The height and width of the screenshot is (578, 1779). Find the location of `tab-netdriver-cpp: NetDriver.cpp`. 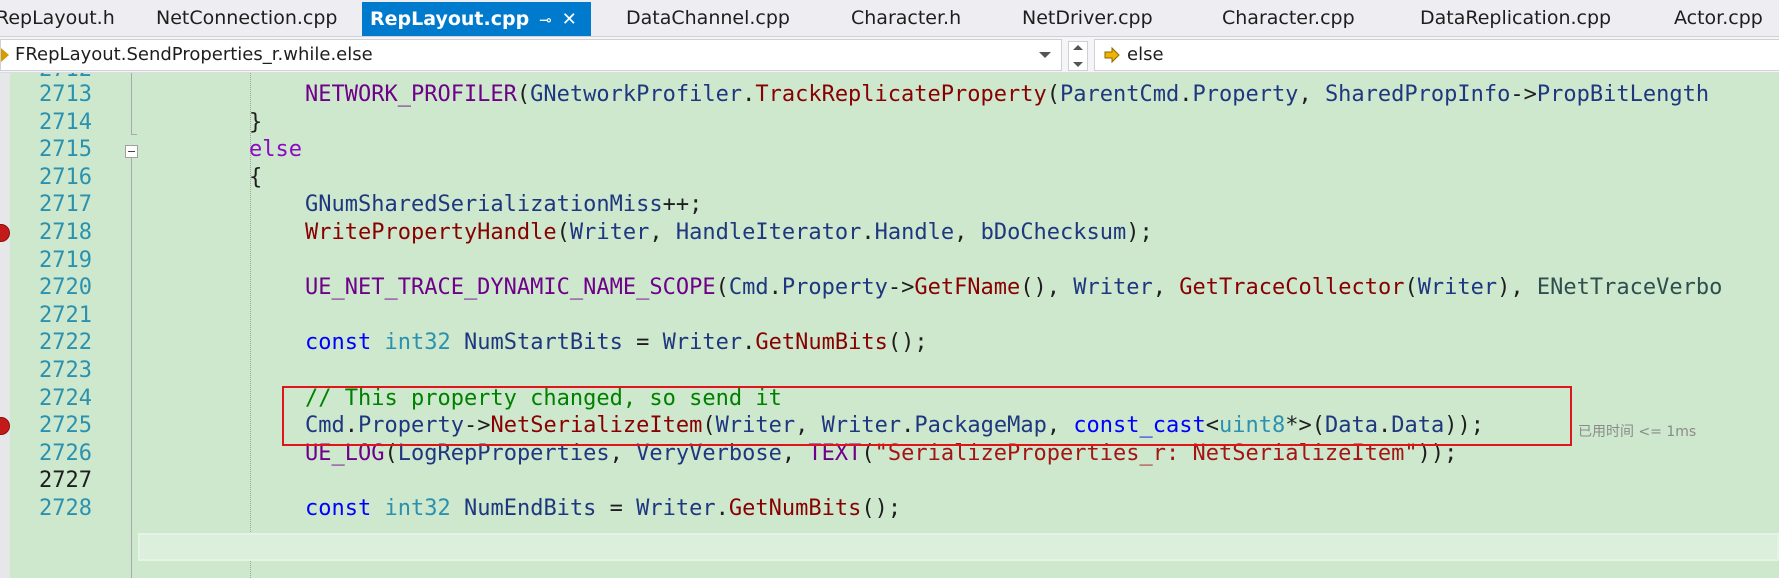

tab-netdriver-cpp: NetDriver.cpp is located at coordinates (1087, 18).